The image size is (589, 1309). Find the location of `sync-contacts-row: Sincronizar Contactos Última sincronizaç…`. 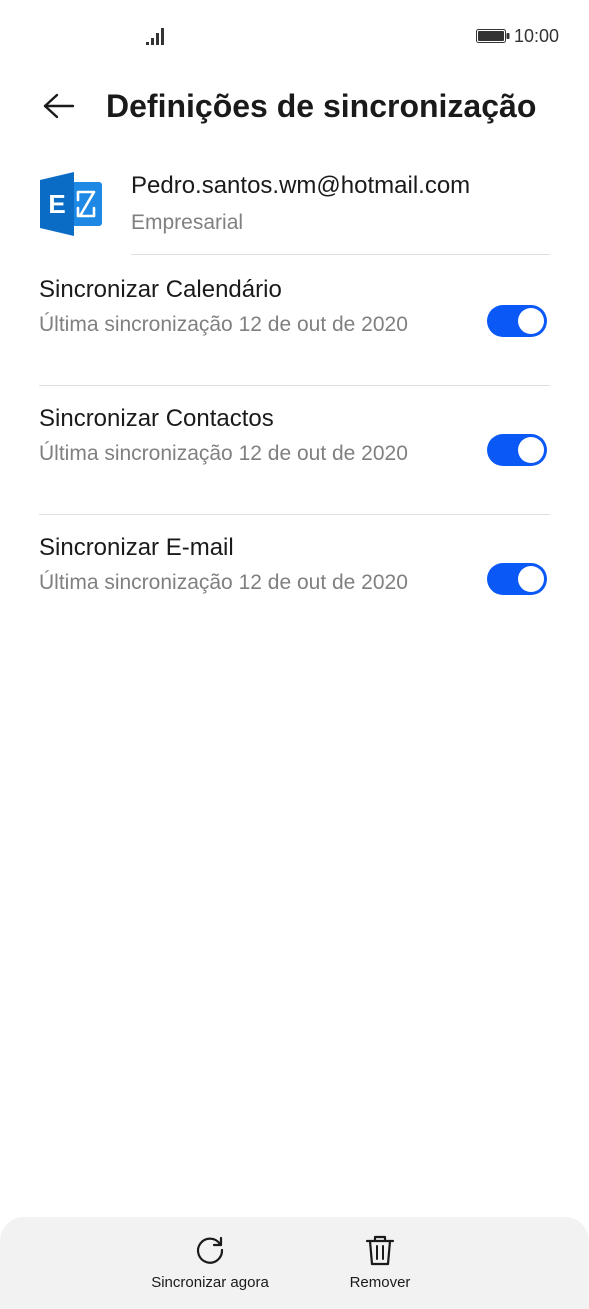

sync-contacts-row: Sincronizar Contactos Última sincronizaç… is located at coordinates (294, 454).